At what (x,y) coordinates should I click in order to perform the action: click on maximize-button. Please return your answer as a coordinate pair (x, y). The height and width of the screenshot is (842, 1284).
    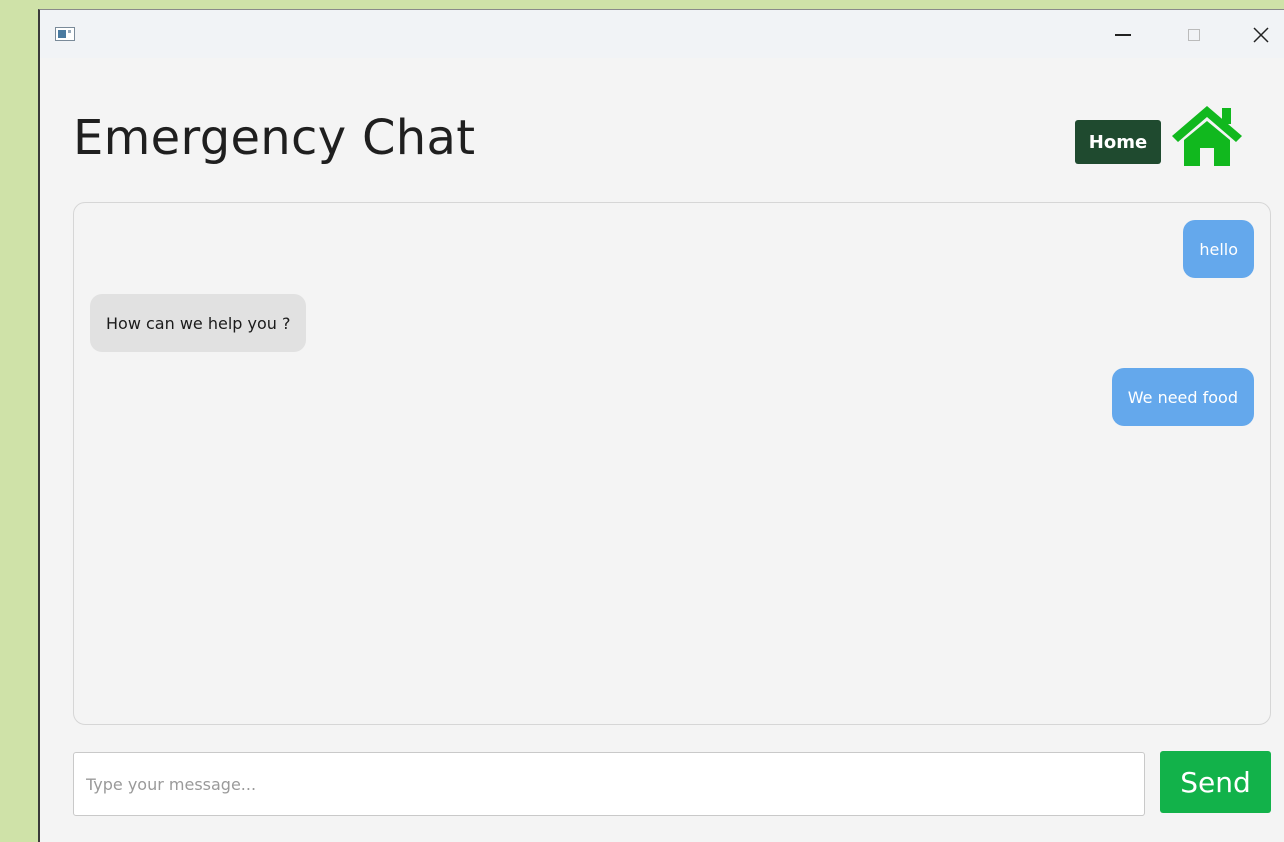
    Looking at the image, I should click on (1194, 35).